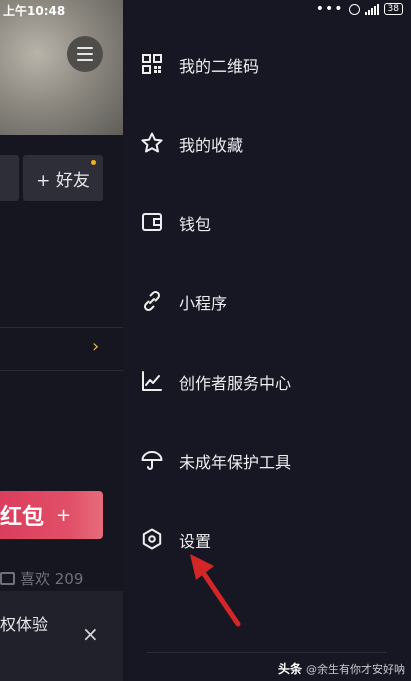 This screenshot has height=681, width=411. What do you see at coordinates (211, 145) in the screenshot?
I see `drawer-item-label: 我的收藏` at bounding box center [211, 145].